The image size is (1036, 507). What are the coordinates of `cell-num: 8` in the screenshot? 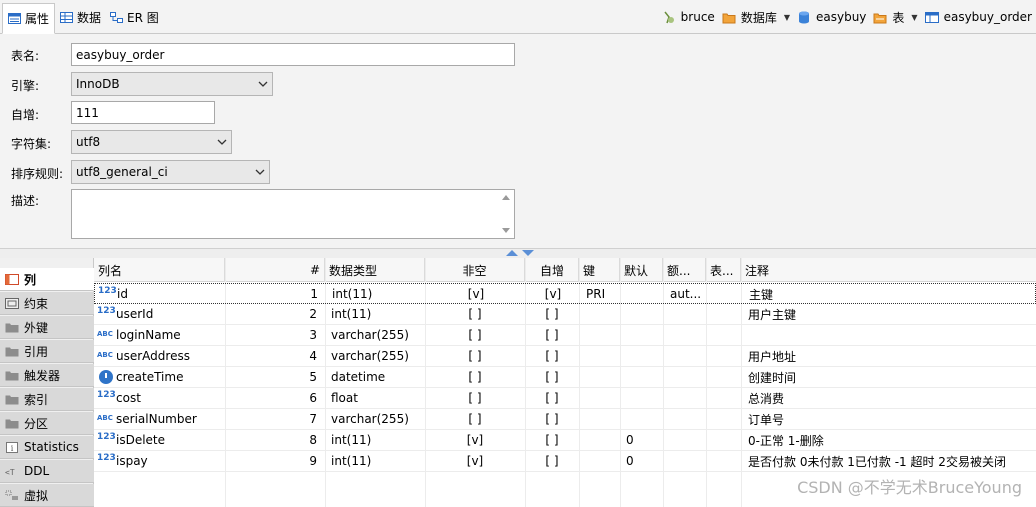 It's located at (273, 440).